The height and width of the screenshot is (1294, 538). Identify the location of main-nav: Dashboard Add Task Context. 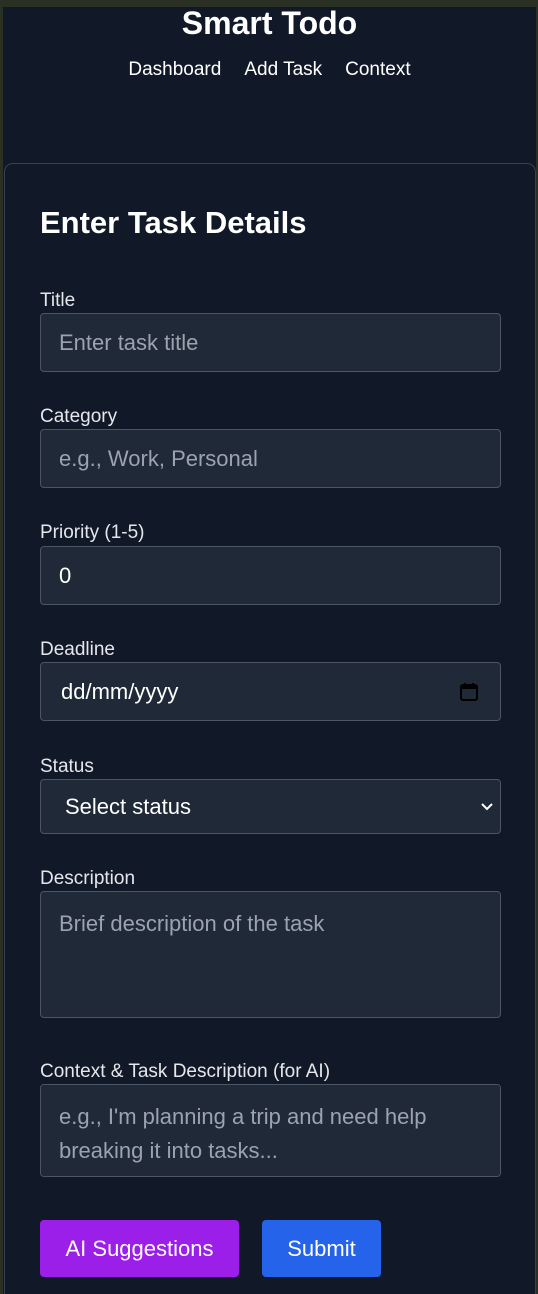
(269, 70).